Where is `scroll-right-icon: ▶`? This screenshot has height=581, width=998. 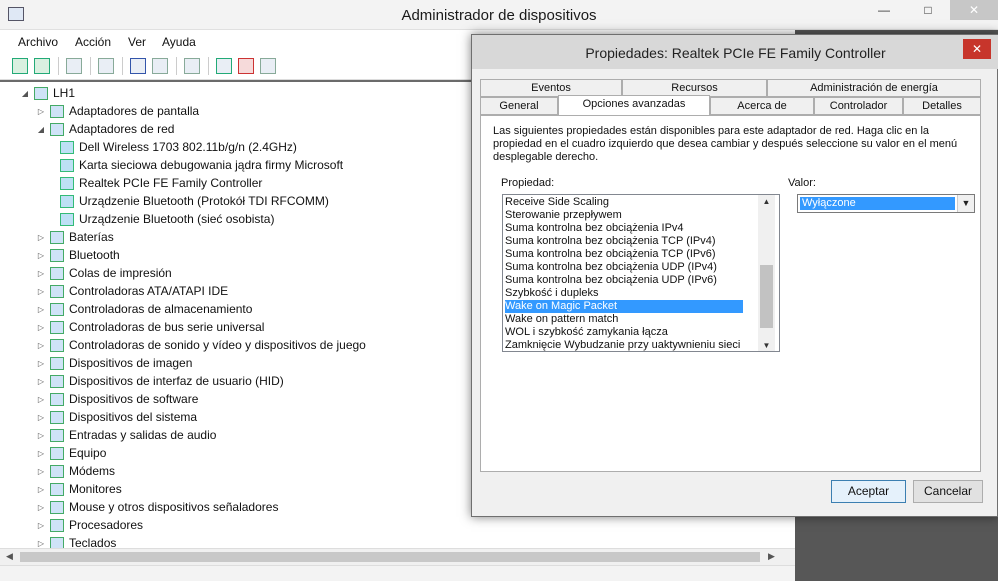 scroll-right-icon: ▶ is located at coordinates (771, 556).